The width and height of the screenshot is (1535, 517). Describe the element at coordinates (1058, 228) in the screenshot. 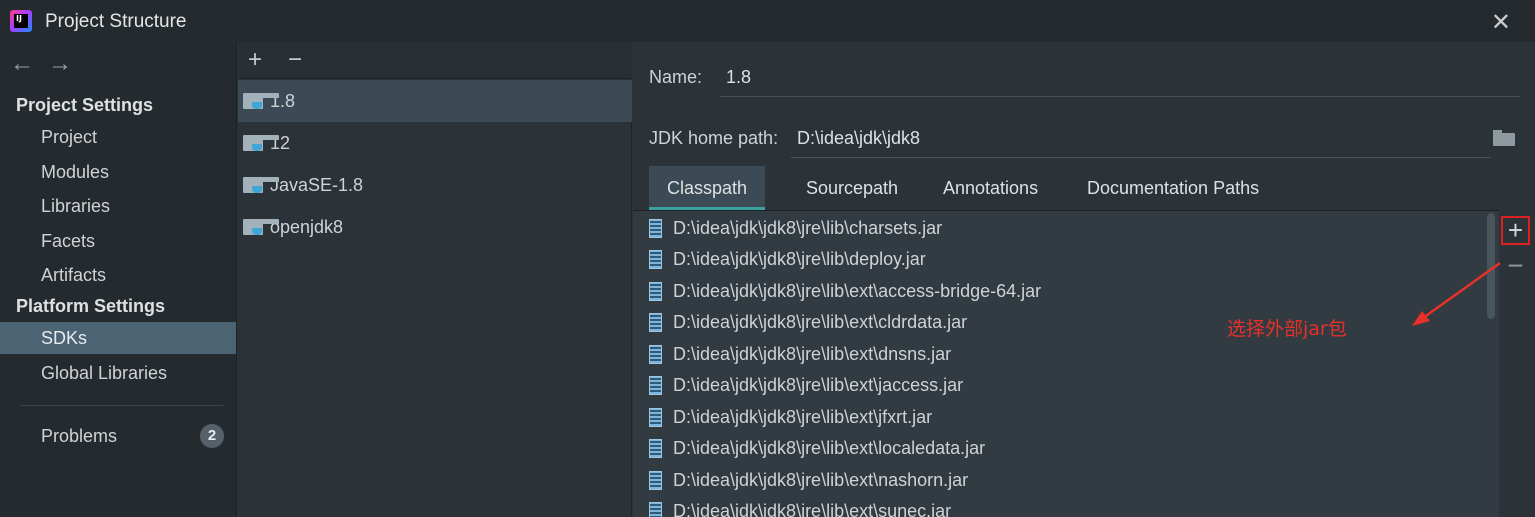

I see `classpath-row: D:\idea\jdk\jdk8\jre\lib\charsets.jar` at that location.